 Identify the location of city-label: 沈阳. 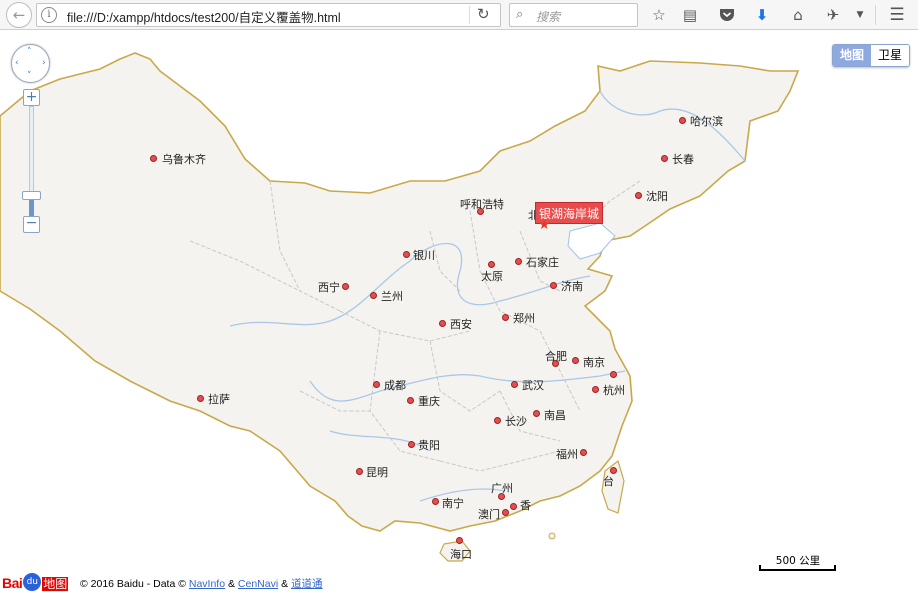
(657, 196).